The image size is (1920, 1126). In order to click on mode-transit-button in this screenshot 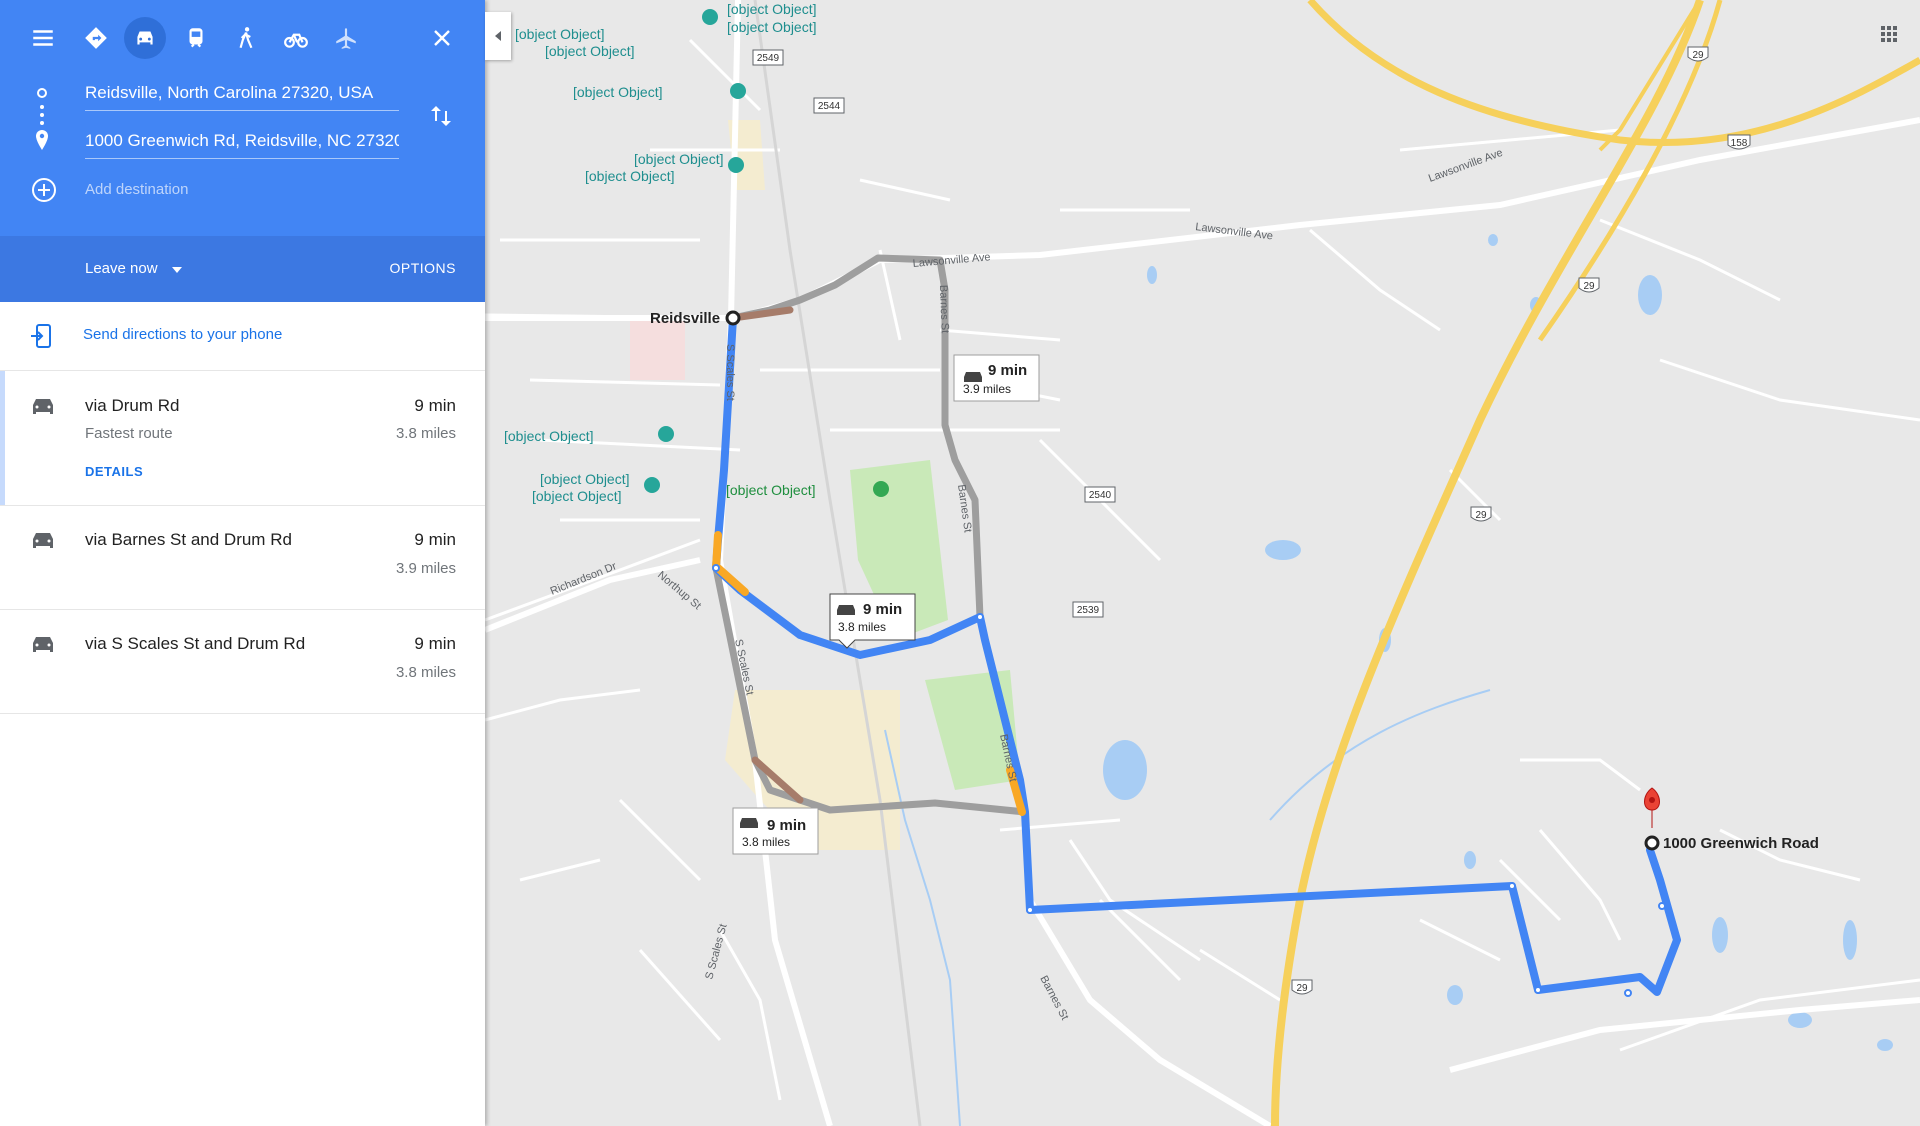, I will do `click(196, 38)`.